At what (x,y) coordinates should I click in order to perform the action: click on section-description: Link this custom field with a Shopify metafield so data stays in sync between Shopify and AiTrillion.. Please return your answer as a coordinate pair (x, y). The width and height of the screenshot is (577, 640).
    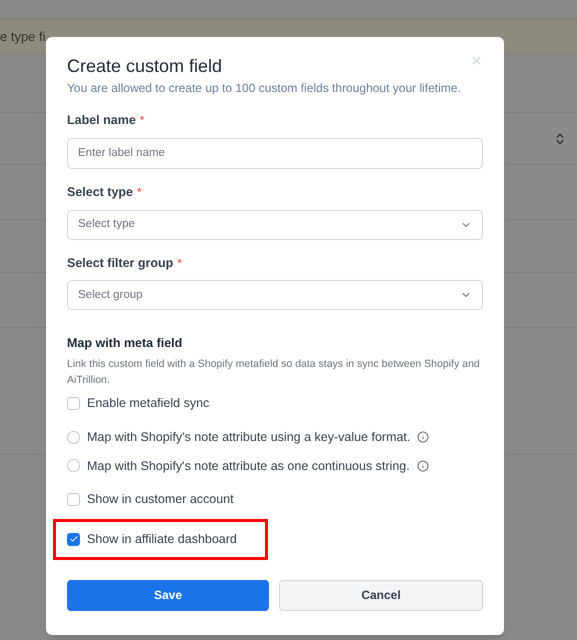
    Looking at the image, I should click on (274, 372).